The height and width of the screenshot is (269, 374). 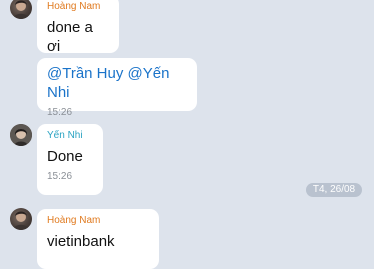 I want to click on message-bubble: Hoàng Nam done a ơi, so click(x=78, y=27).